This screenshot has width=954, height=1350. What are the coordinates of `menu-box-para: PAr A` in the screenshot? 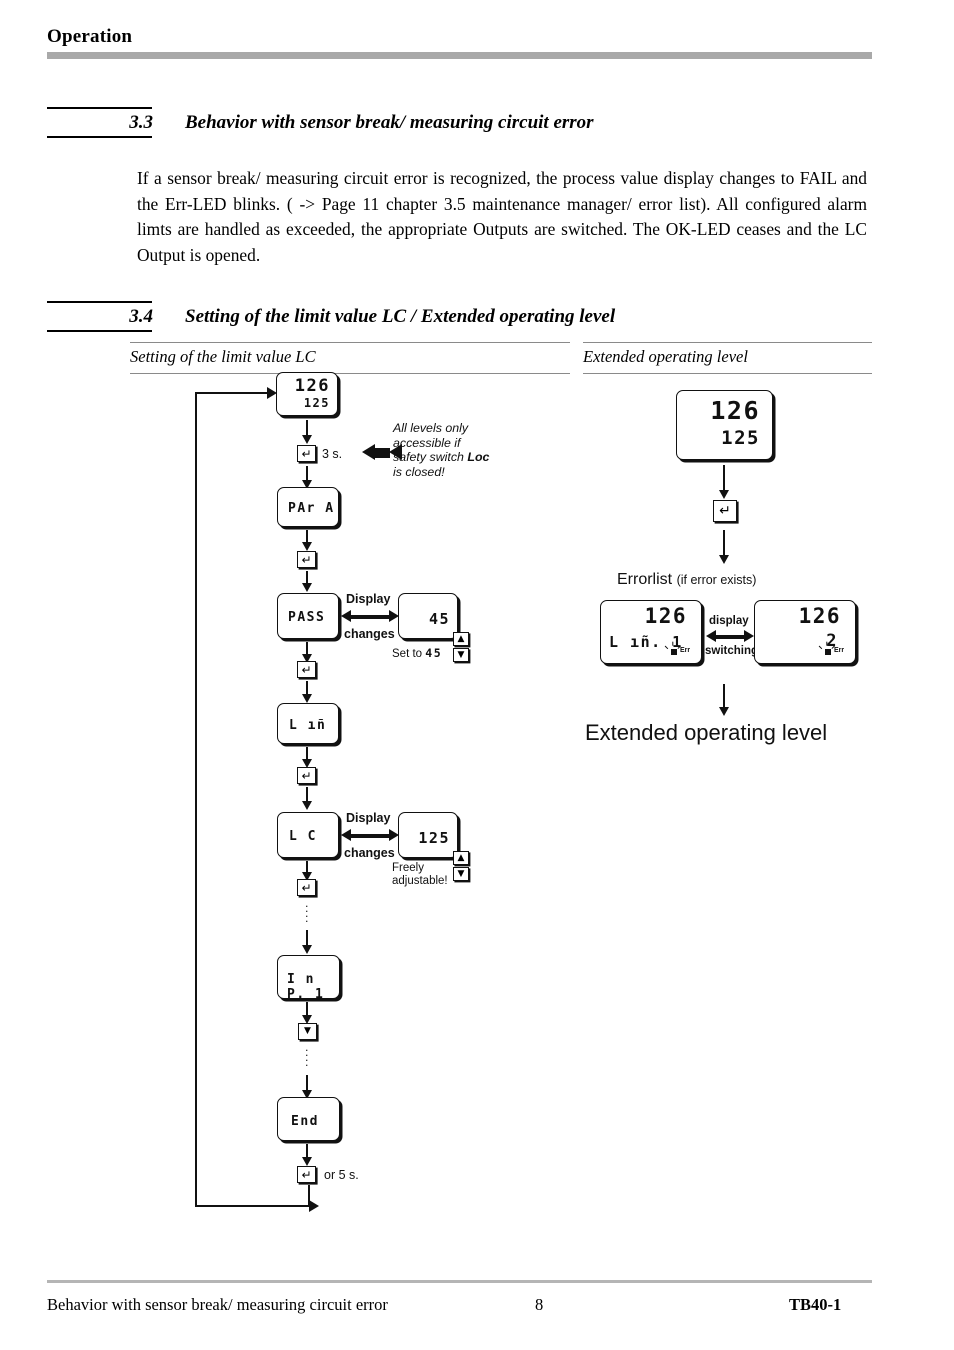 It's located at (308, 507).